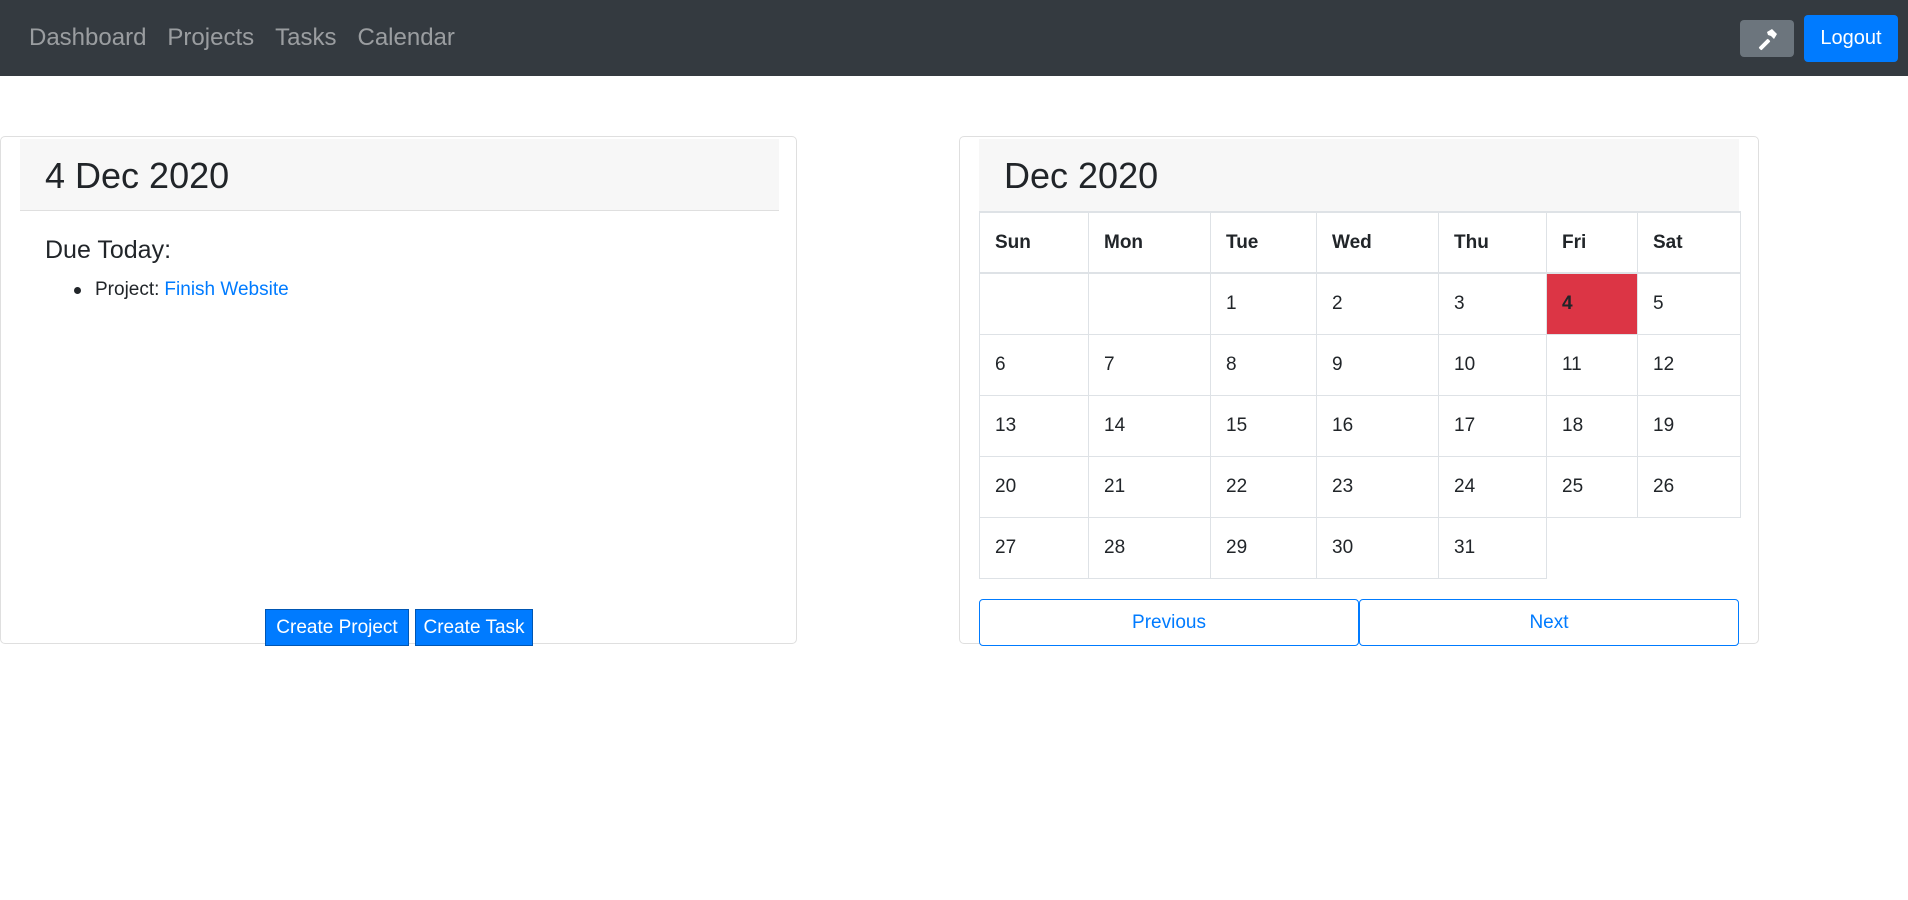 Image resolution: width=1908 pixels, height=900 pixels. I want to click on create-project-button: Create Project, so click(337, 627).